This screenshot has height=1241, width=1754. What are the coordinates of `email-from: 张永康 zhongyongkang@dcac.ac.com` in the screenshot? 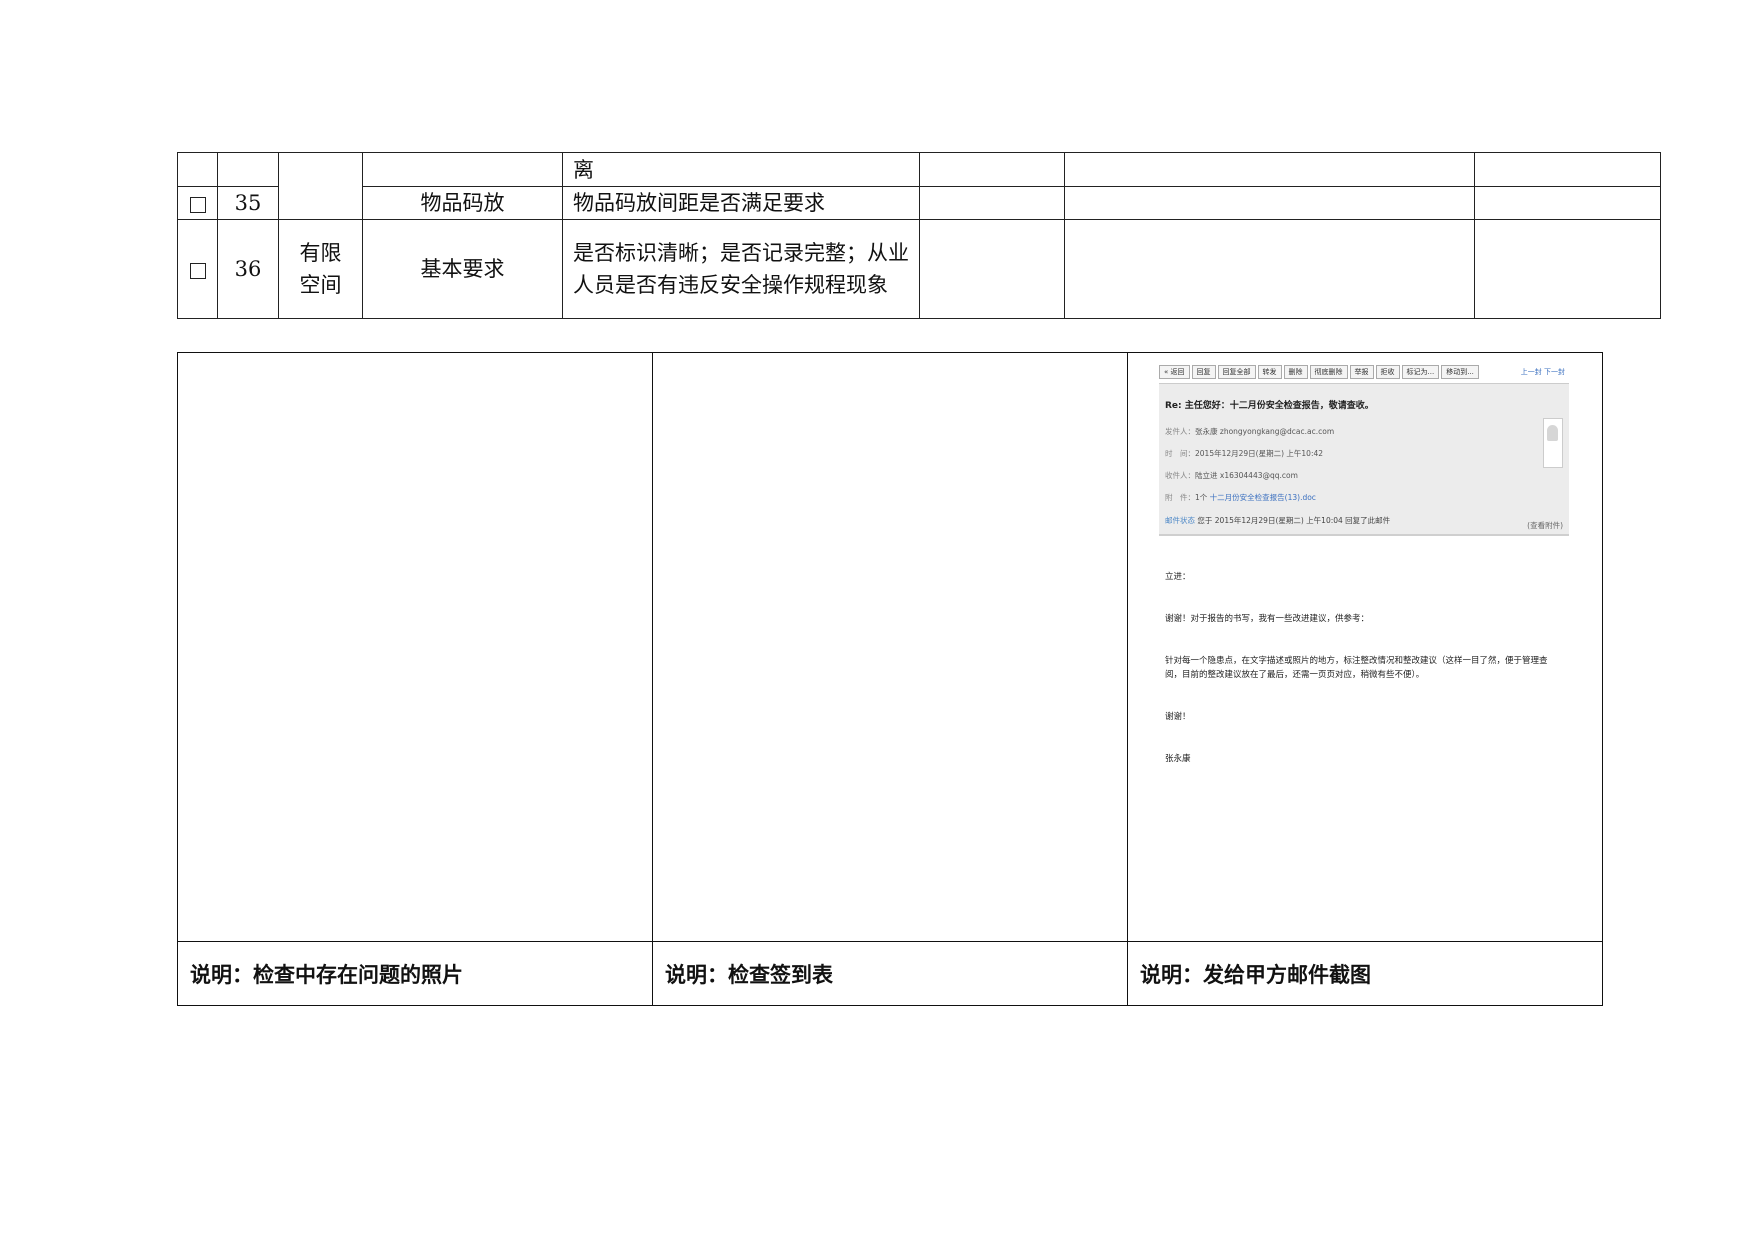 It's located at (1265, 431).